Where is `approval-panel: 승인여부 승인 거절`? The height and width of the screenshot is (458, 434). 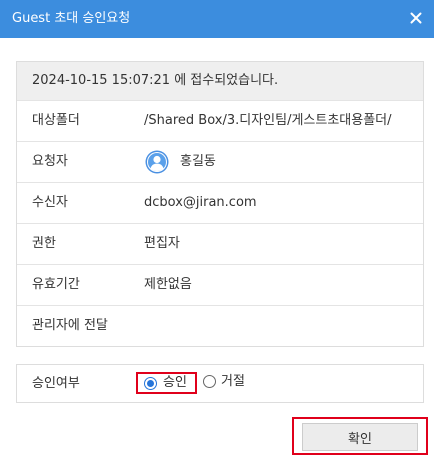 approval-panel: 승인여부 승인 거절 is located at coordinates (220, 383).